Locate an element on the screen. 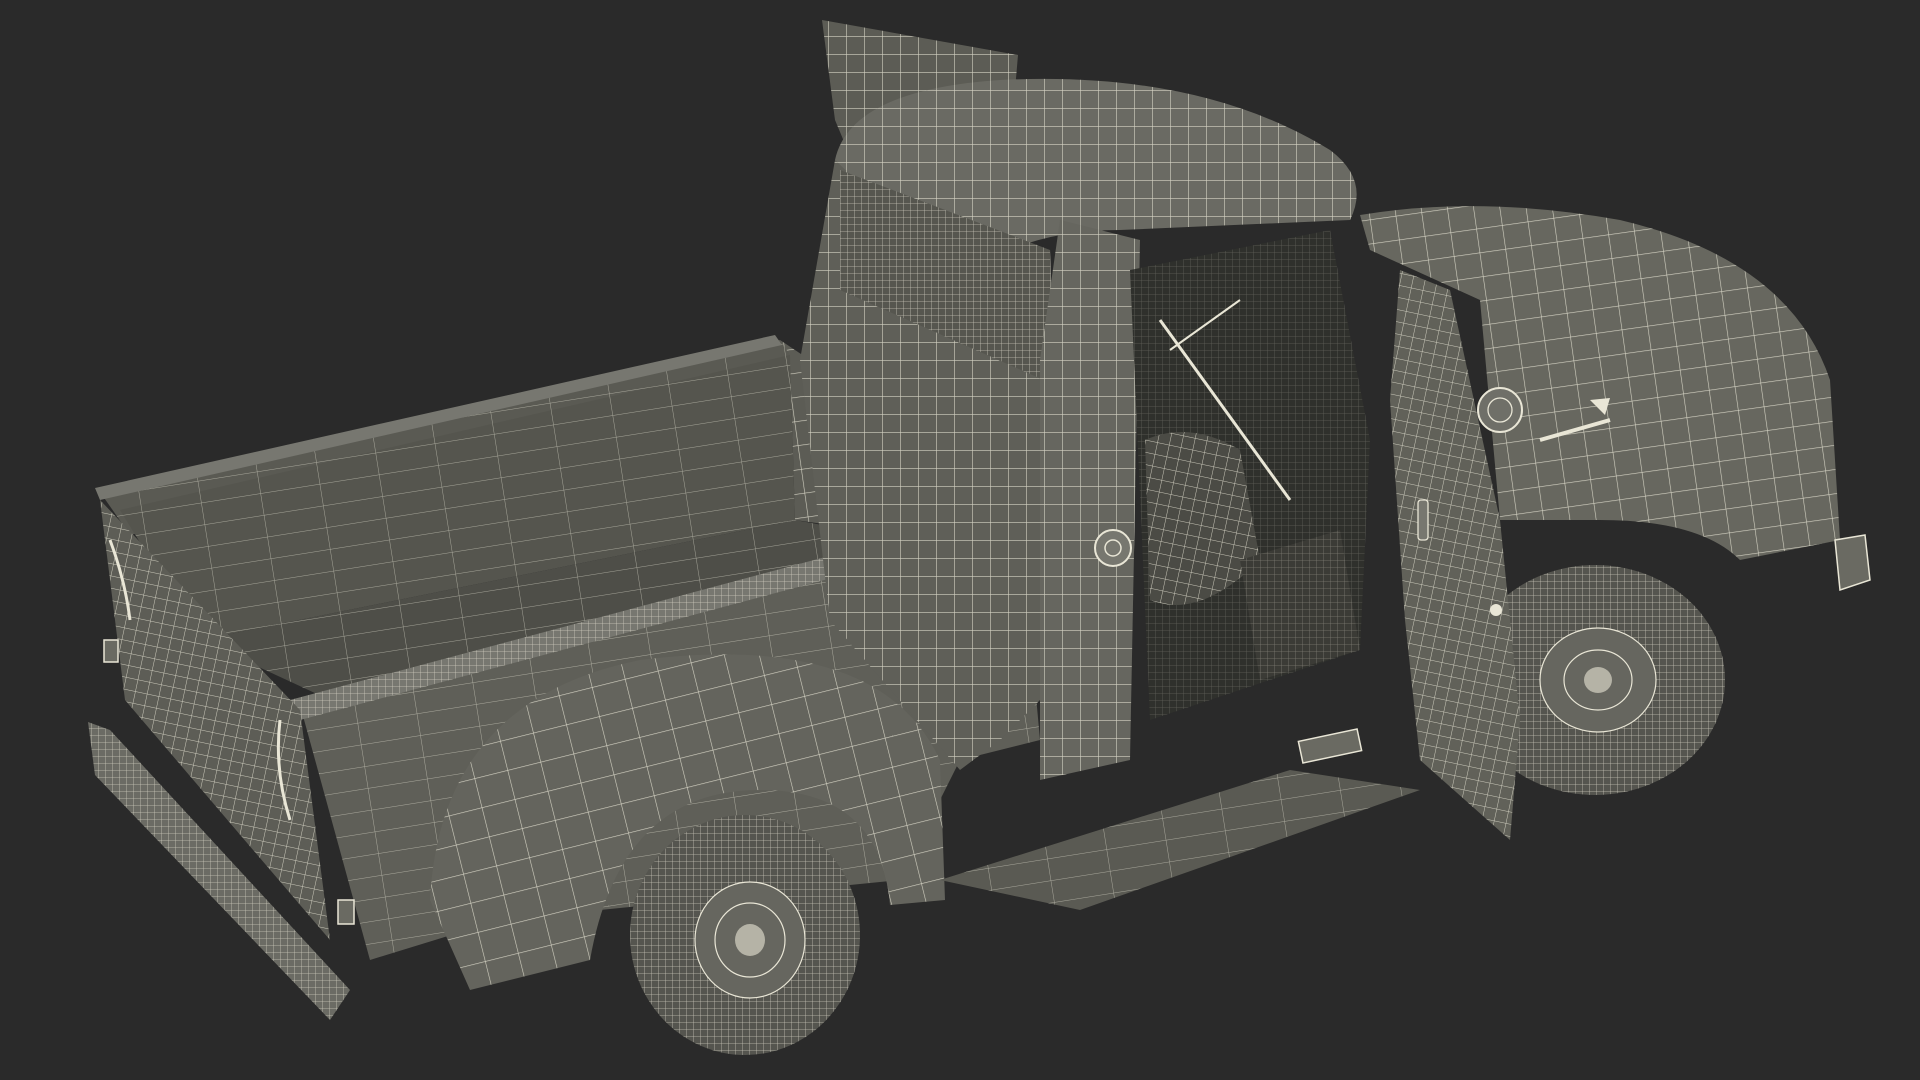  front-bumper is located at coordinates (1852, 563).